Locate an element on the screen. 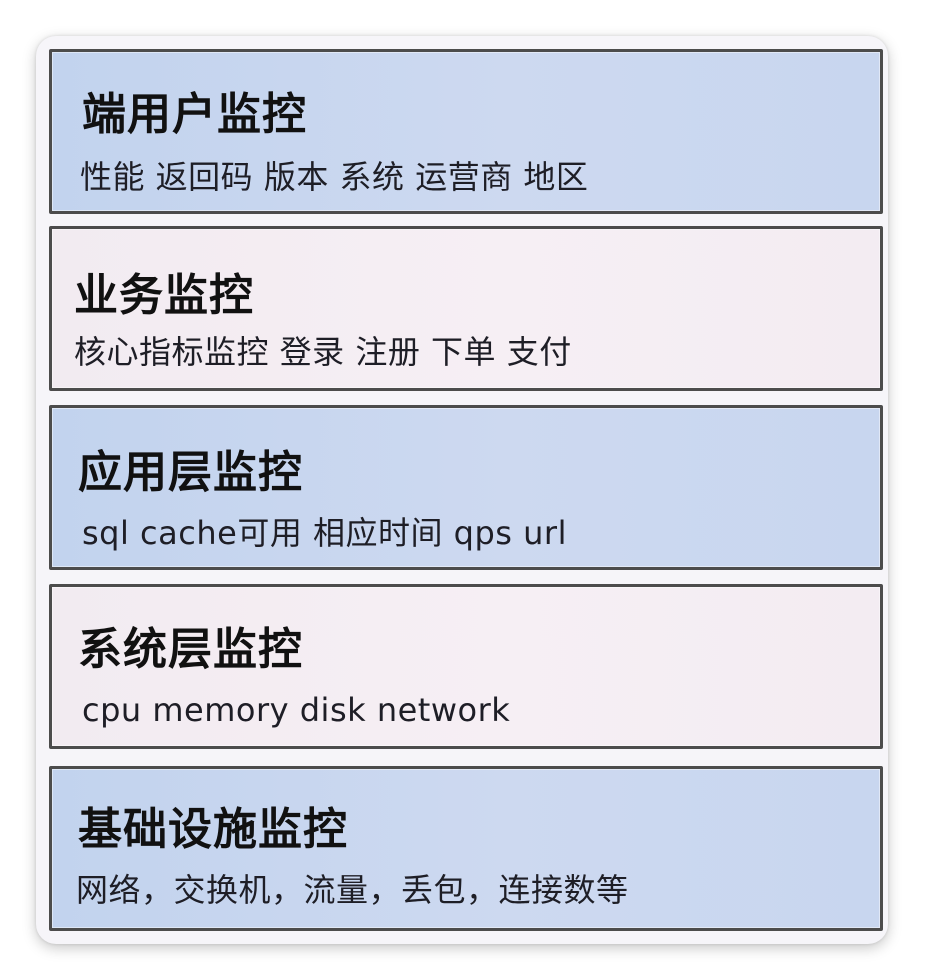  layer-title: 基础设施监控 is located at coordinates (213, 829).